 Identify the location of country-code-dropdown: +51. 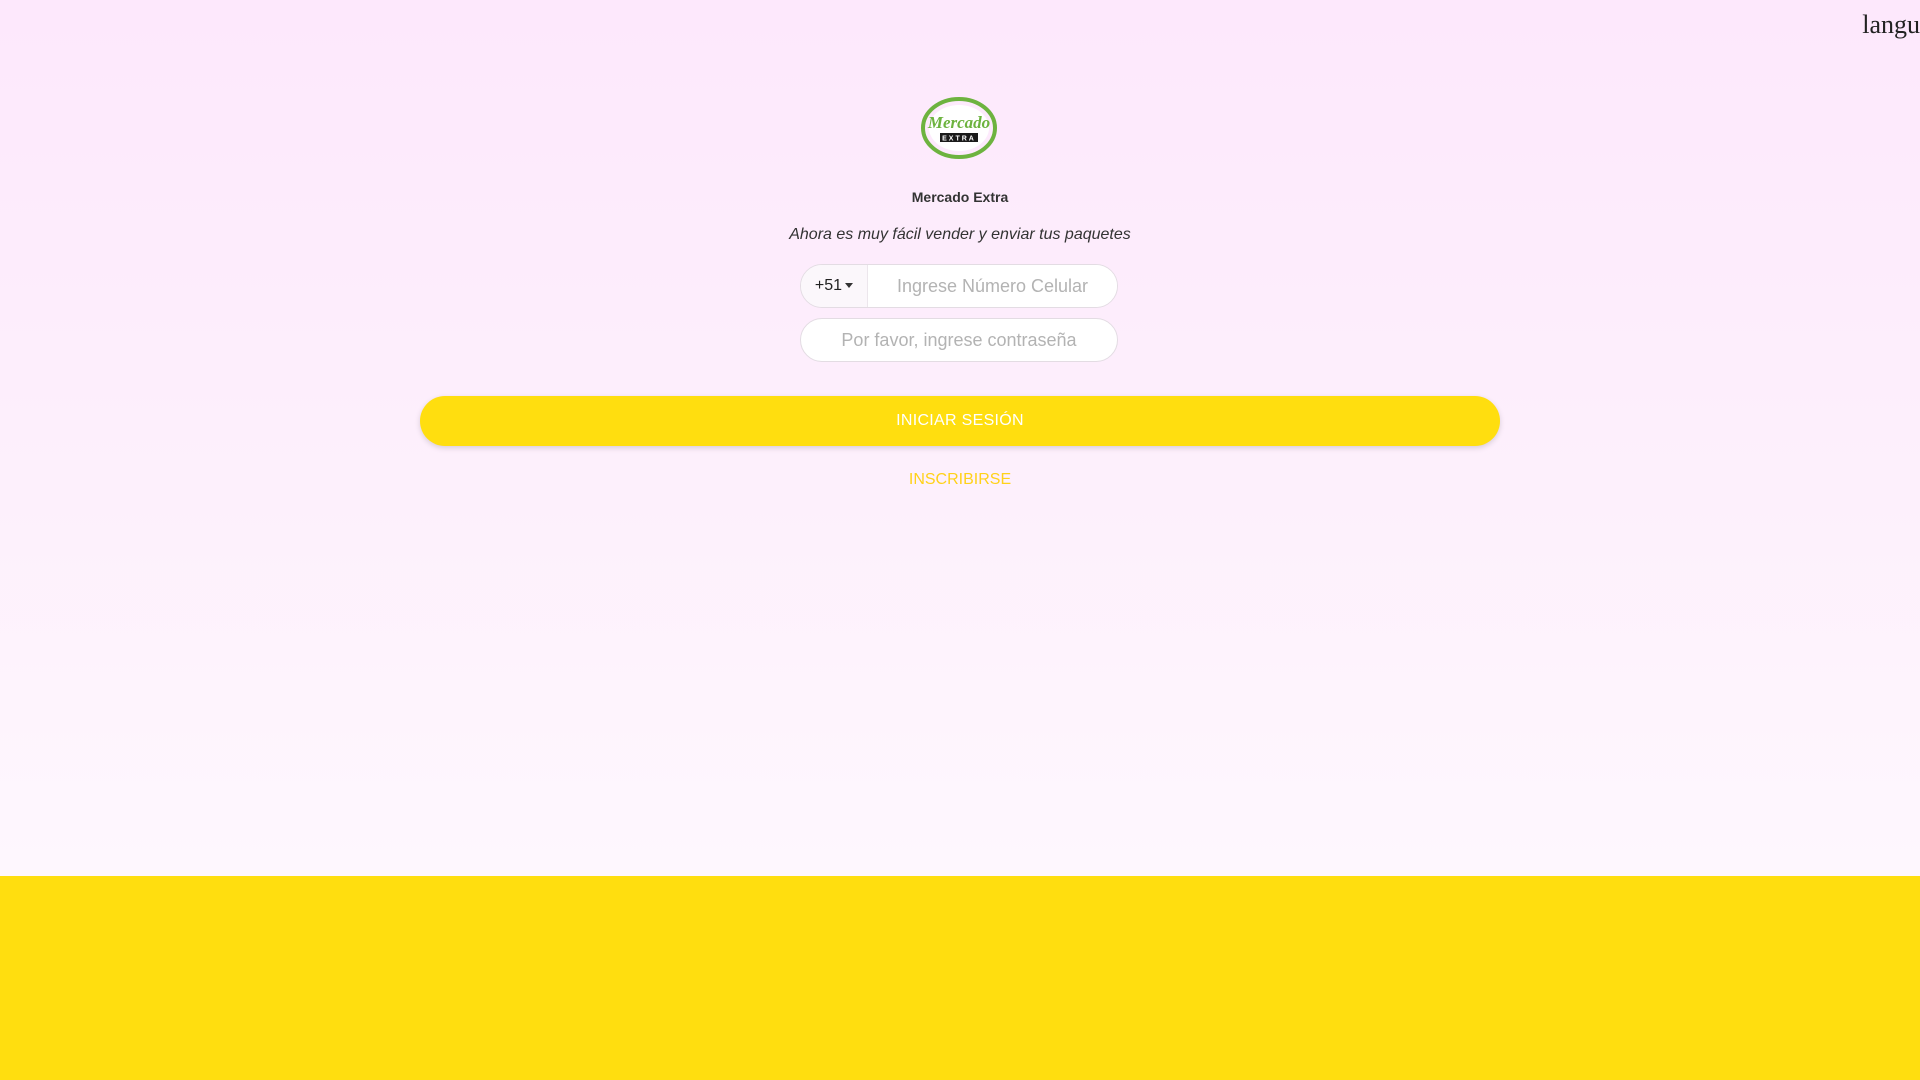
(834, 286).